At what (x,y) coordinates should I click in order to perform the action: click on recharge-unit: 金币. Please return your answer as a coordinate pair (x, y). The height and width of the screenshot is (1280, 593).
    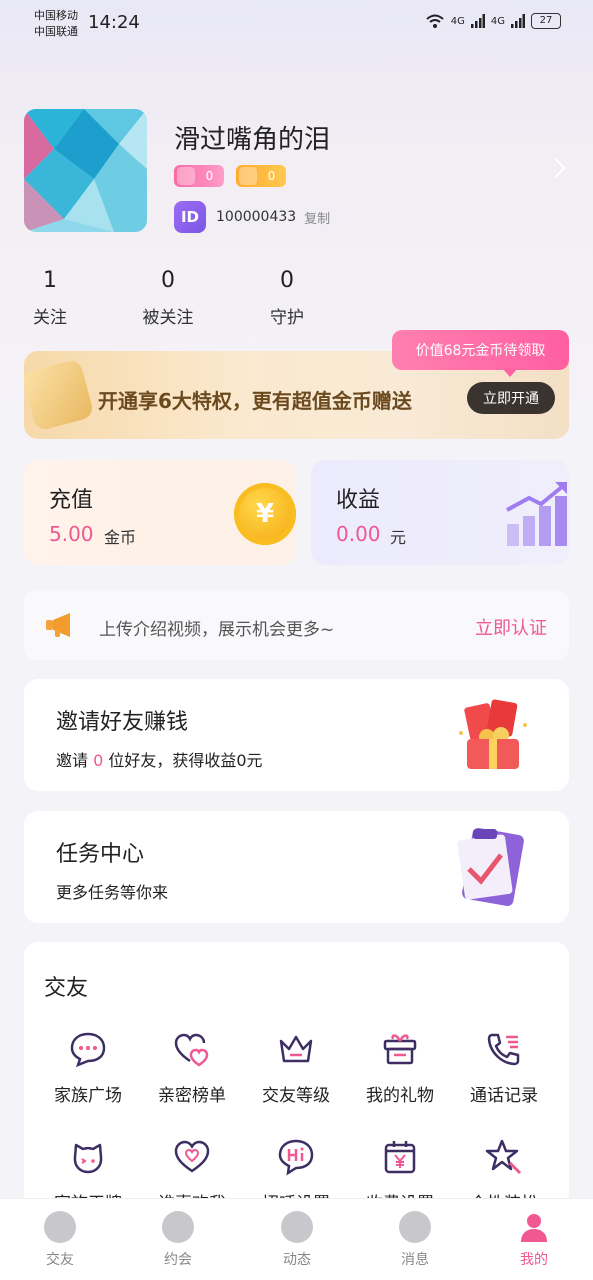
    Looking at the image, I should click on (120, 537).